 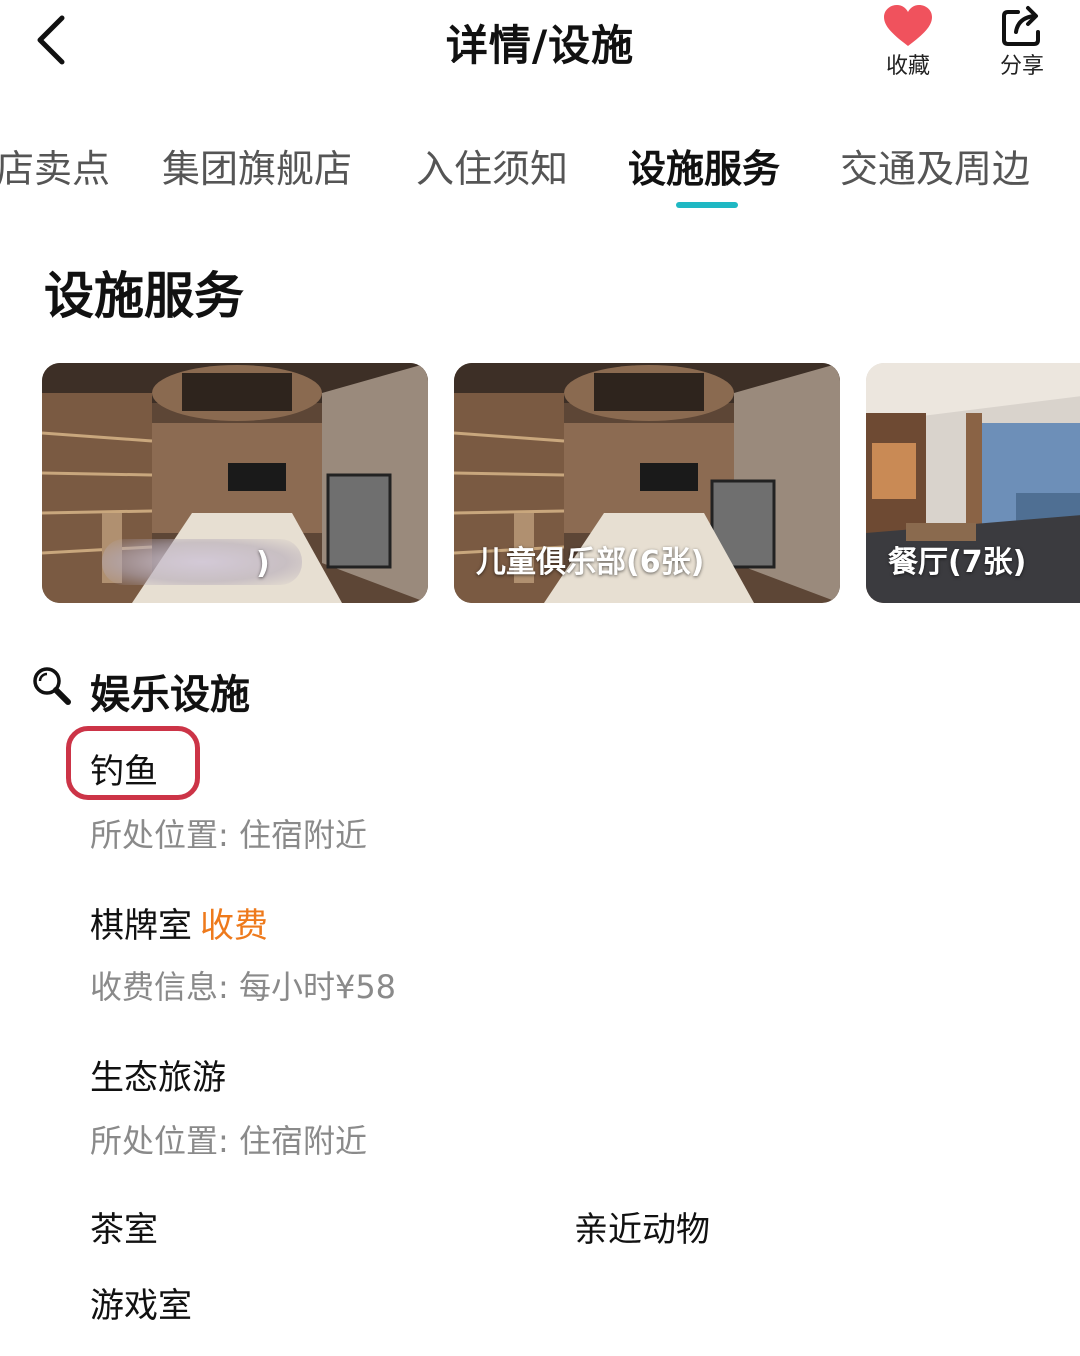 I want to click on share-icon, so click(x=1021, y=26).